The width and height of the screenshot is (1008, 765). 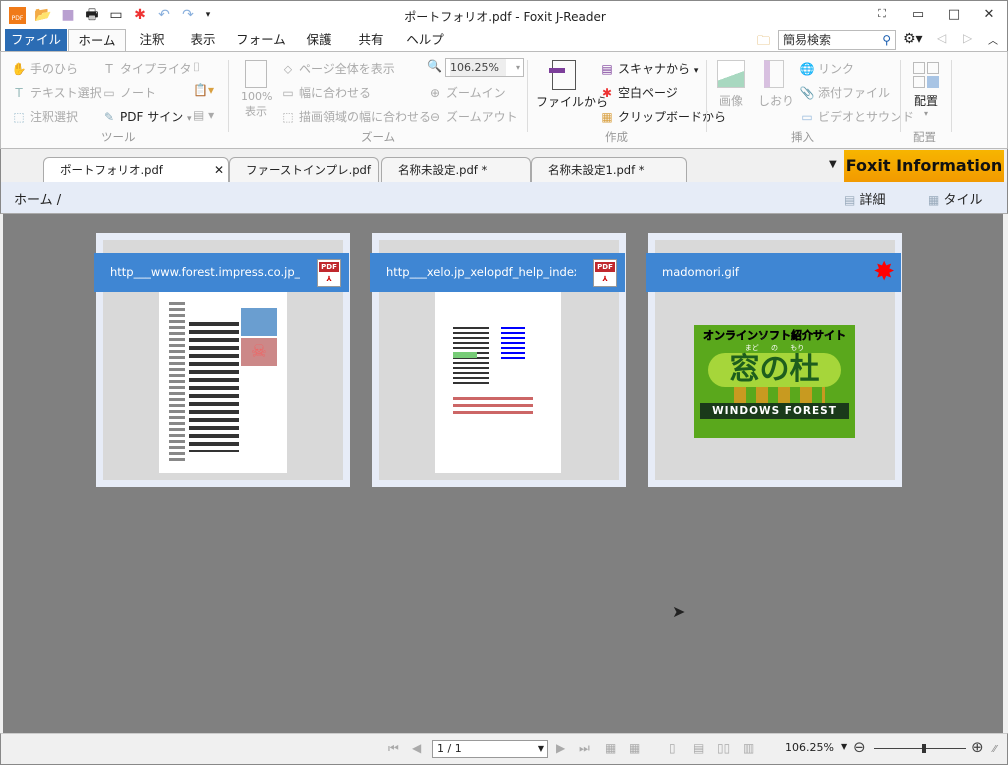 I want to click on pdf-sign-tool: ✎ PDF サイン ▾, so click(x=146, y=116).